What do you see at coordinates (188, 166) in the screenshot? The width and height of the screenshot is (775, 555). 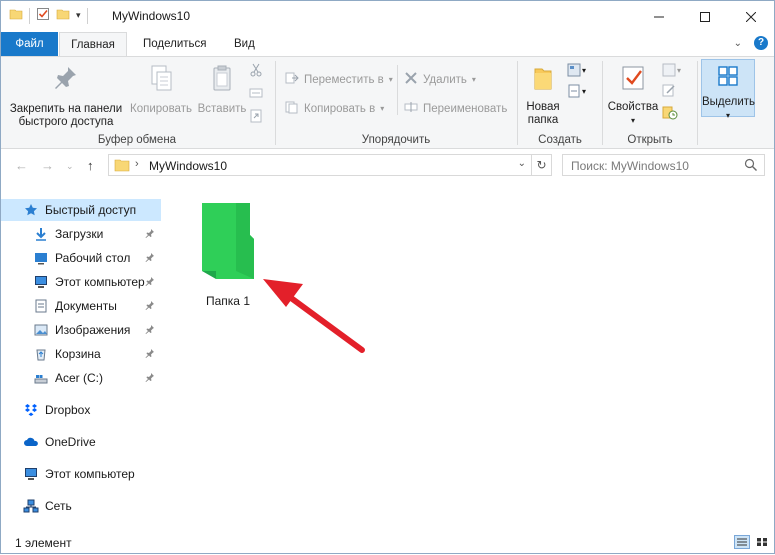 I see `address-path: MyWindows10` at bounding box center [188, 166].